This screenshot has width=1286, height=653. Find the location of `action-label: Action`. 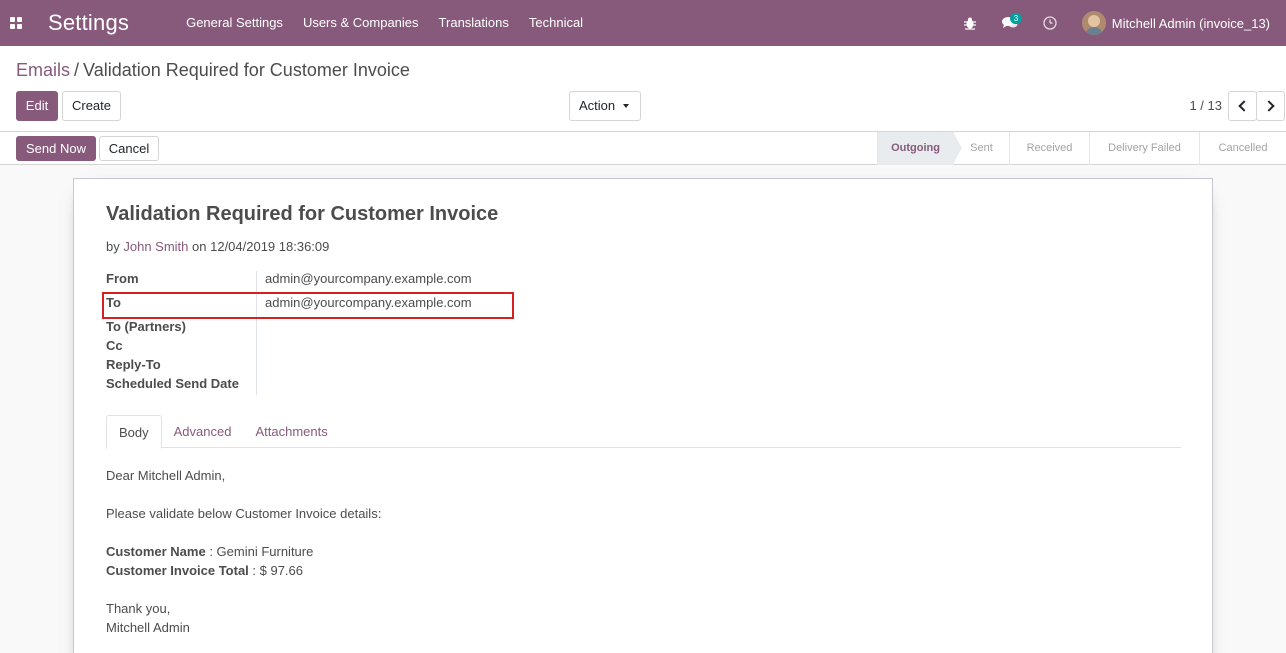

action-label: Action is located at coordinates (597, 105).